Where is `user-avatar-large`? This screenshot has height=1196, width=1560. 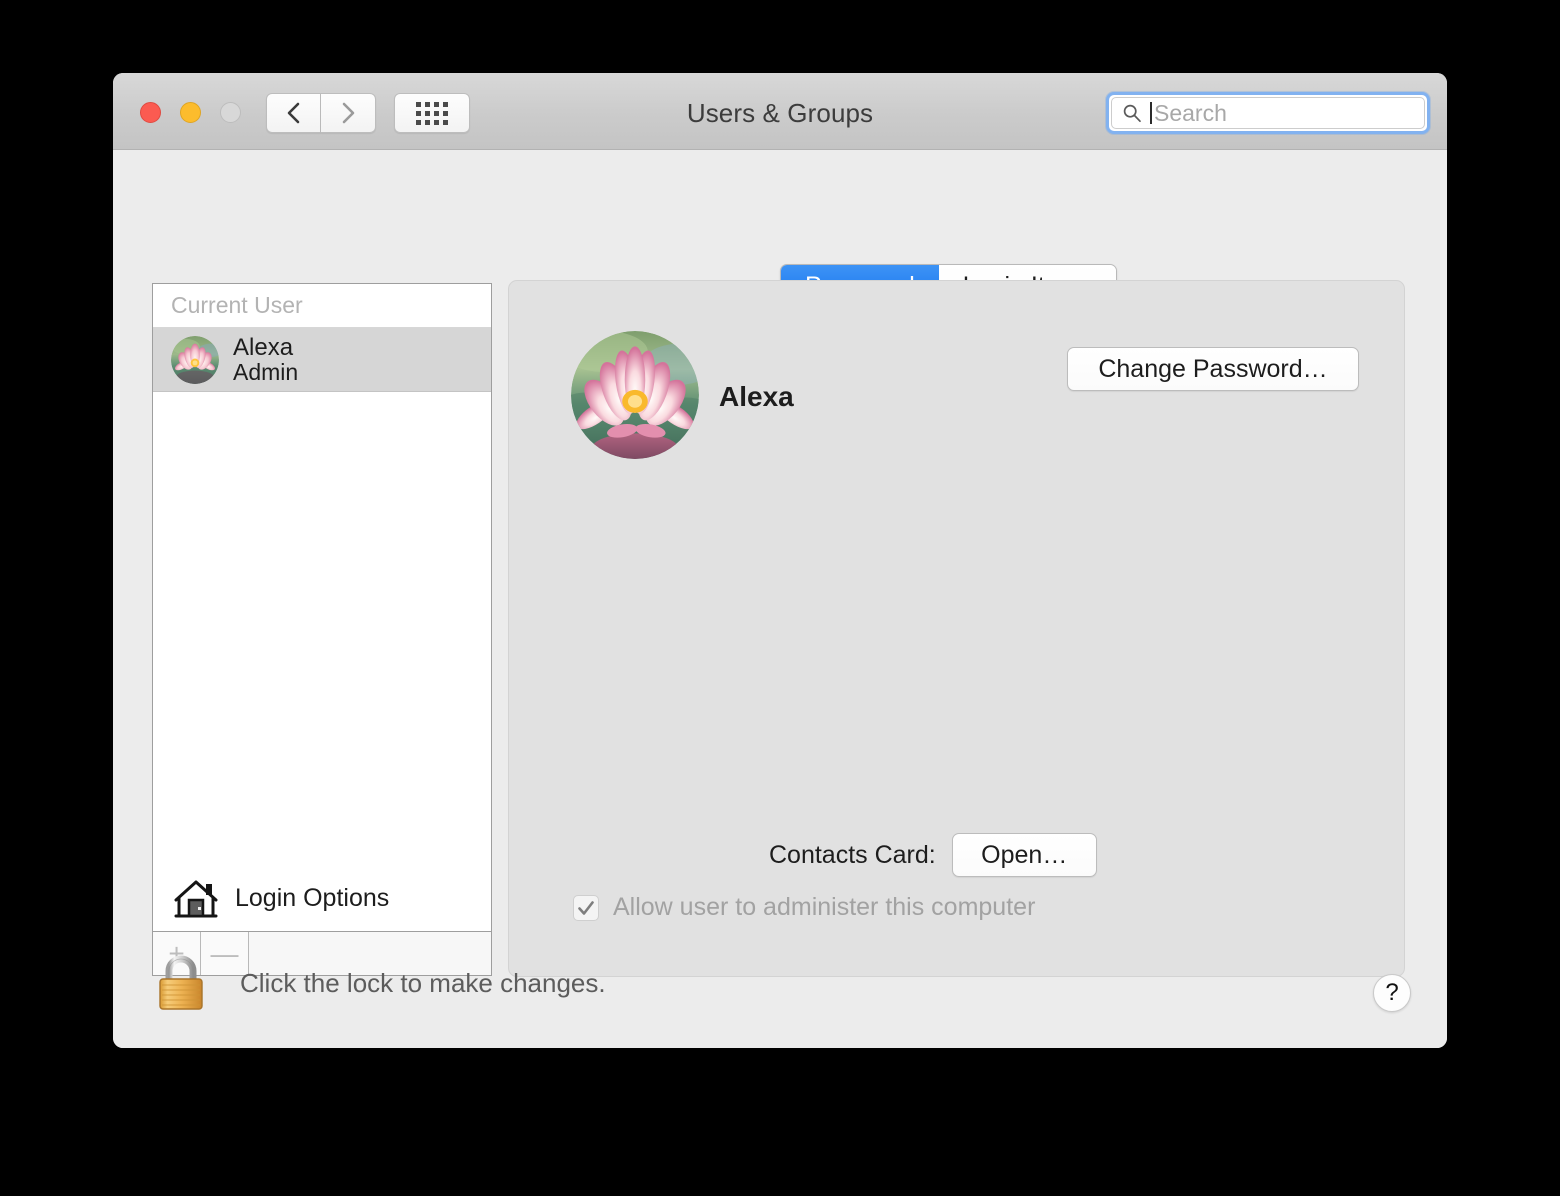 user-avatar-large is located at coordinates (635, 395).